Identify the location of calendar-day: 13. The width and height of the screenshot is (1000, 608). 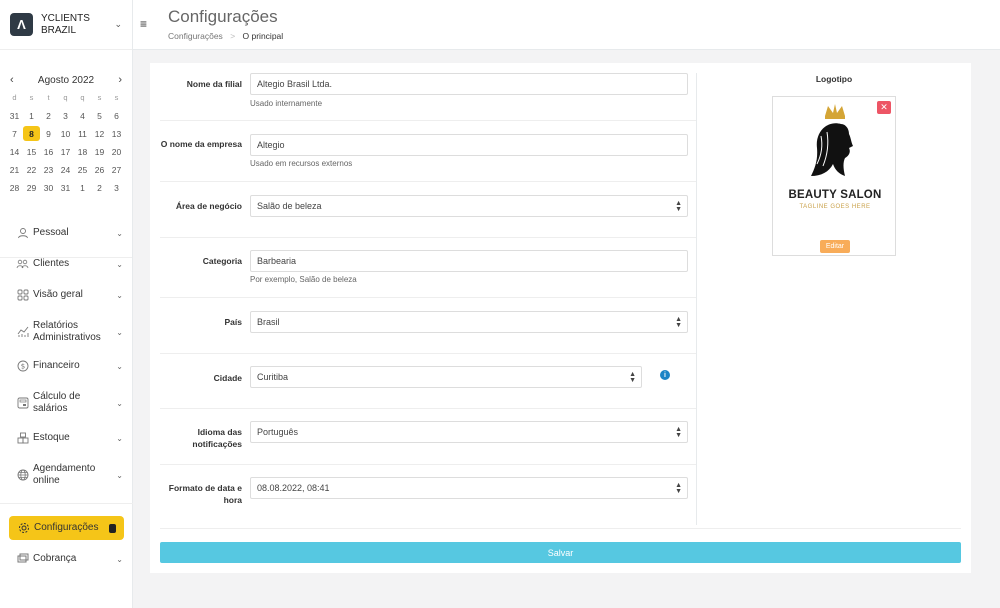
(116, 133).